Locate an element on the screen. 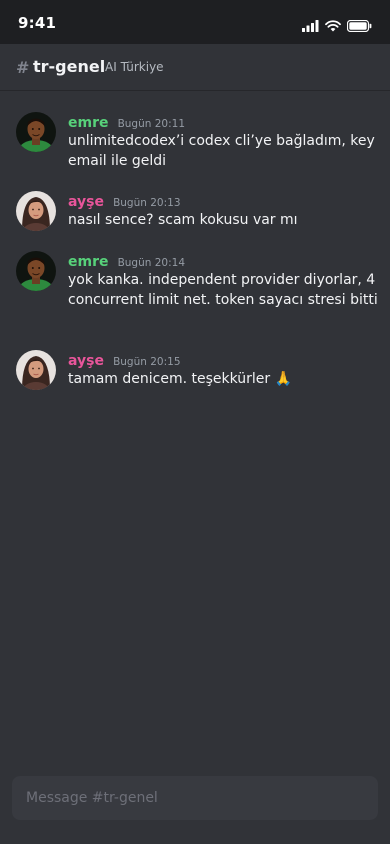 The width and height of the screenshot is (390, 844). timestamp: Bugün 20:14 is located at coordinates (151, 263).